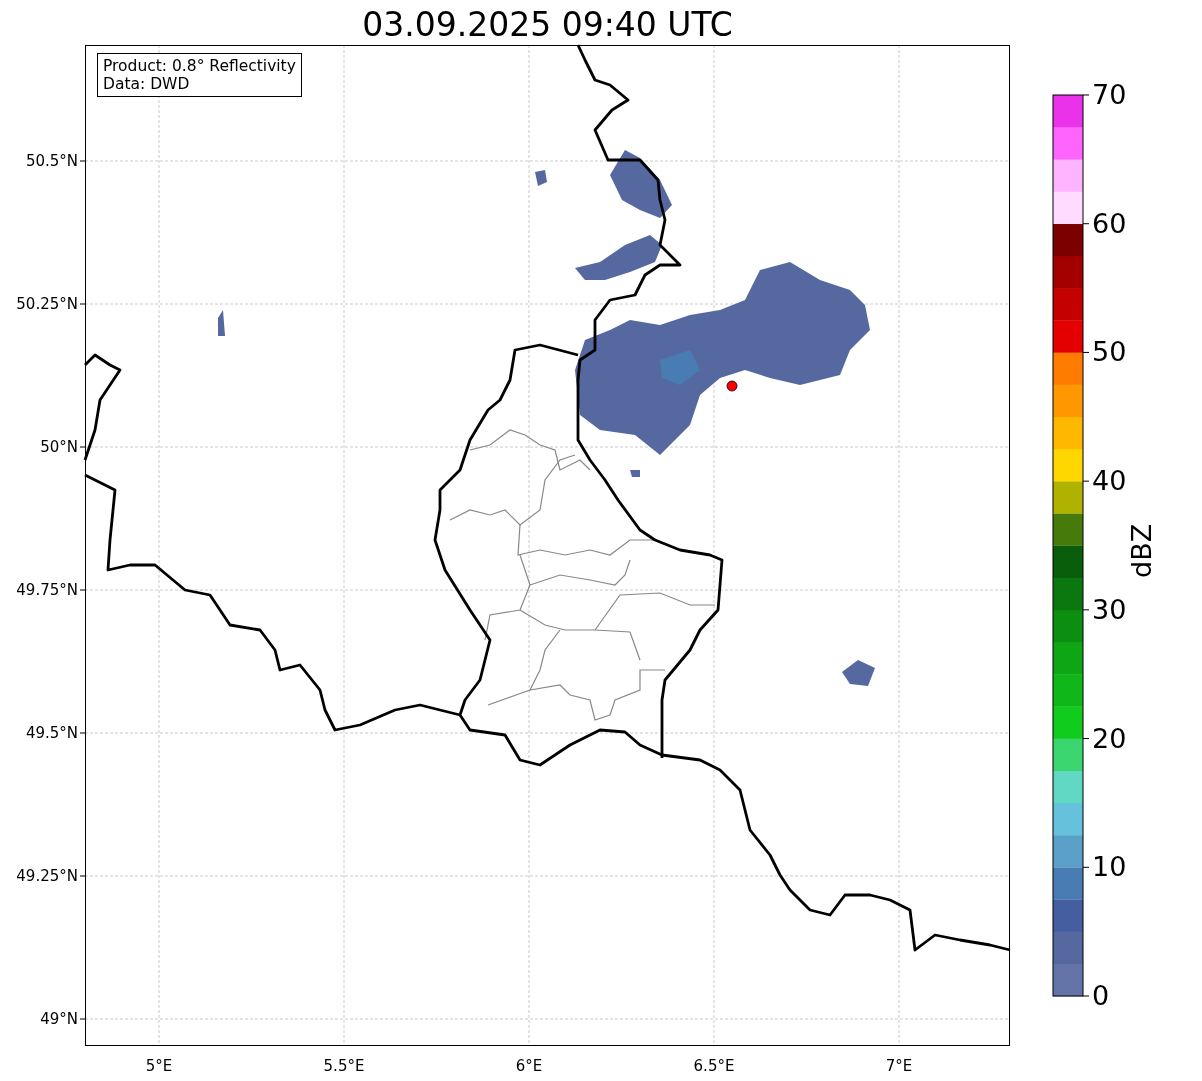  What do you see at coordinates (1109, 95) in the screenshot?
I see `colorbar-tick-label: 70` at bounding box center [1109, 95].